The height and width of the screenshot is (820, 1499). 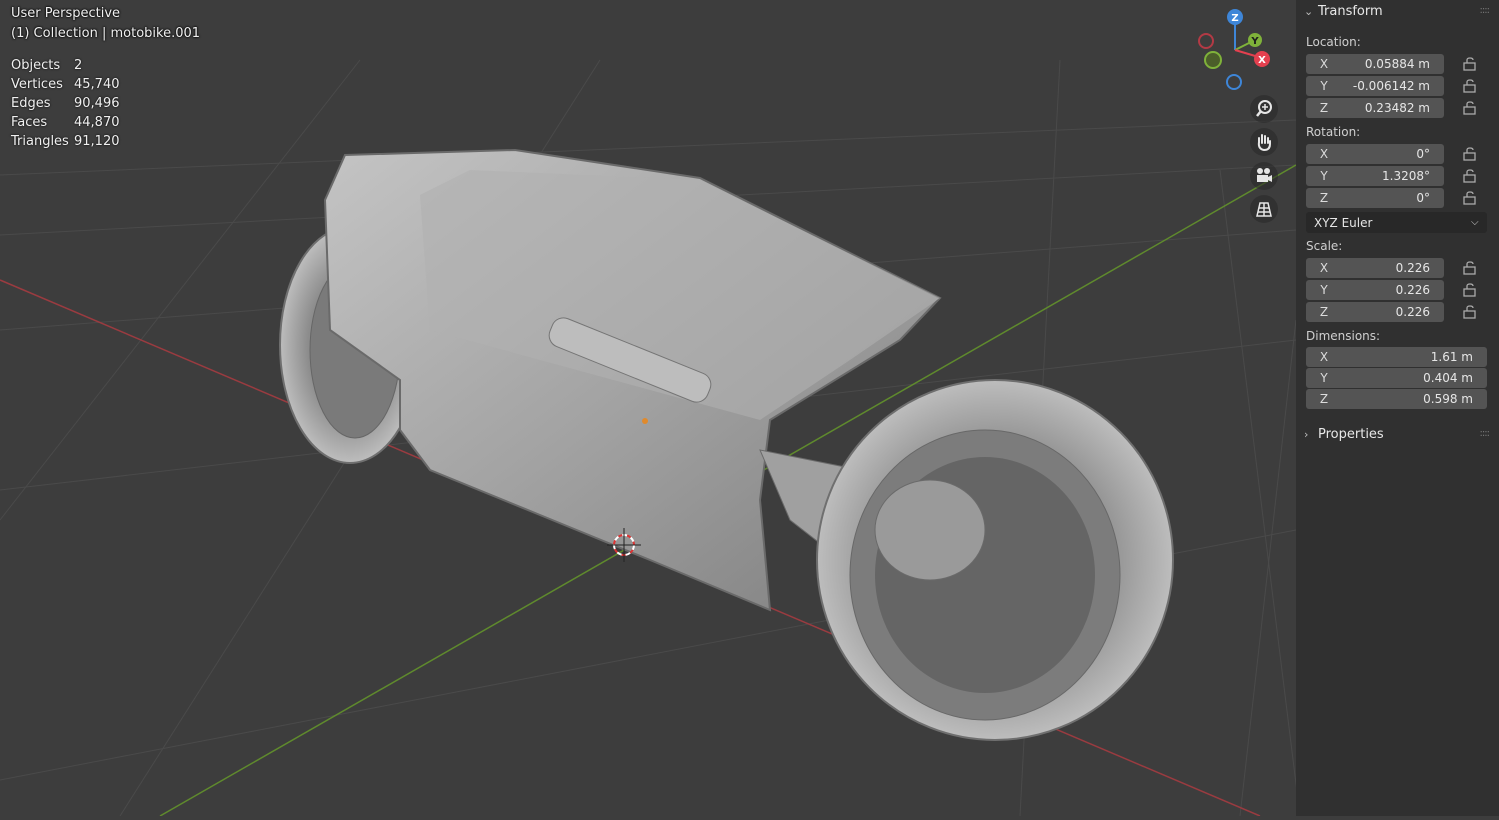 I want to click on lock-rotation-z-icon, so click(x=1470, y=198).